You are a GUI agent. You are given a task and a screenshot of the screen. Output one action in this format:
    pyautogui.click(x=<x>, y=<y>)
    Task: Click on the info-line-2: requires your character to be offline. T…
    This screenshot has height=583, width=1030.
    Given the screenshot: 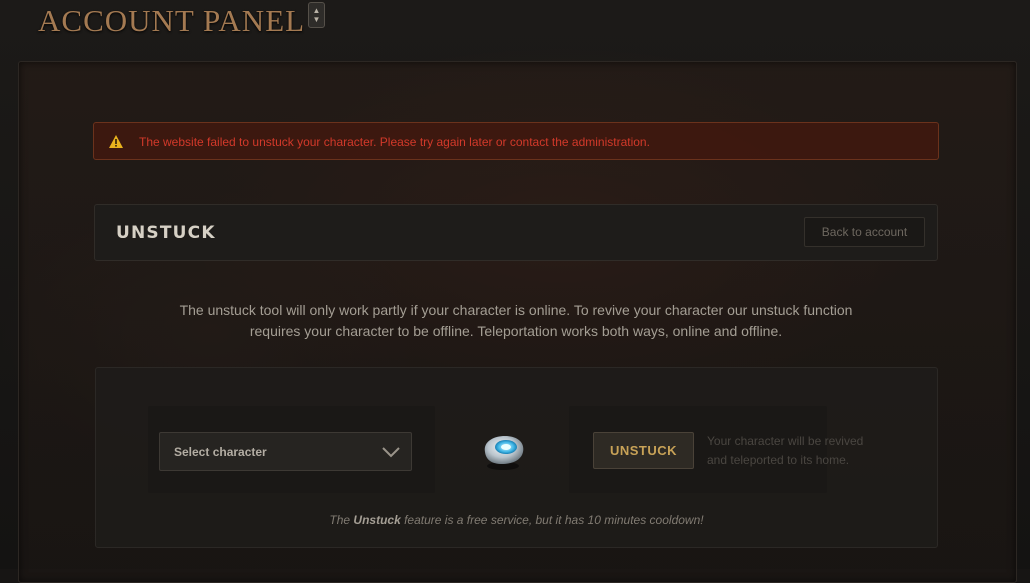 What is the action you would take?
    pyautogui.click(x=516, y=331)
    